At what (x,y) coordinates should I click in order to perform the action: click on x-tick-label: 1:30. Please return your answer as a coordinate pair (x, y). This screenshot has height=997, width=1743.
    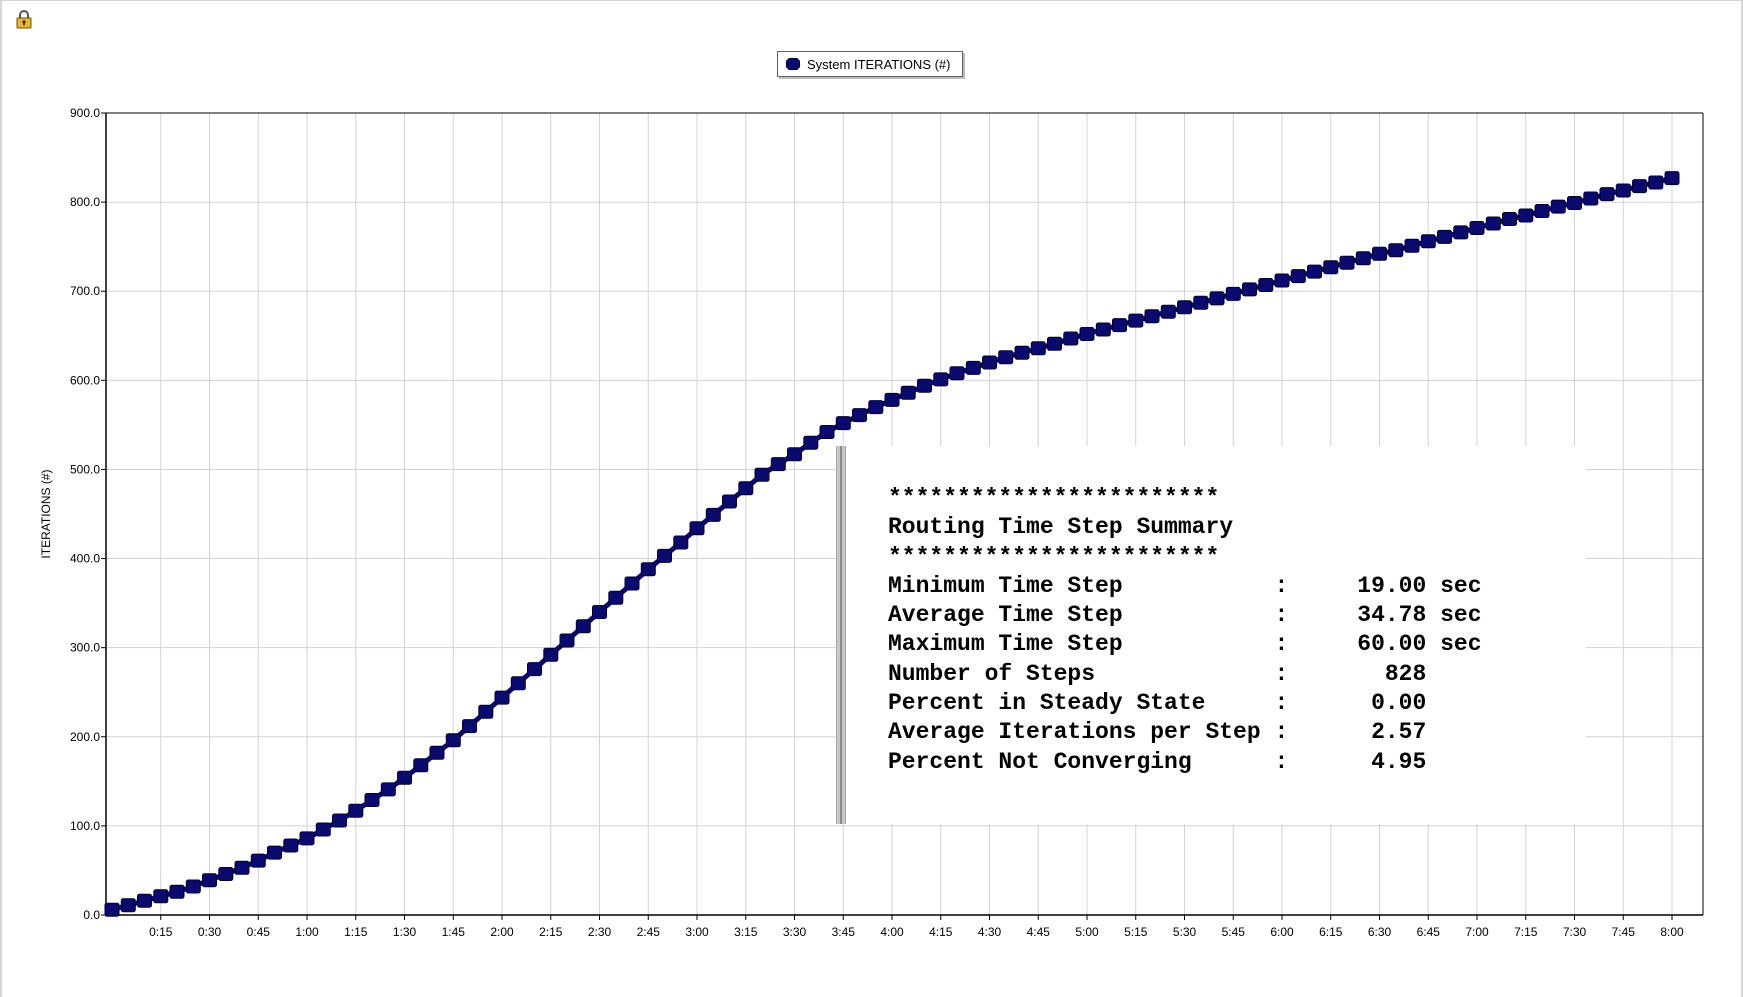
    Looking at the image, I should click on (405, 932).